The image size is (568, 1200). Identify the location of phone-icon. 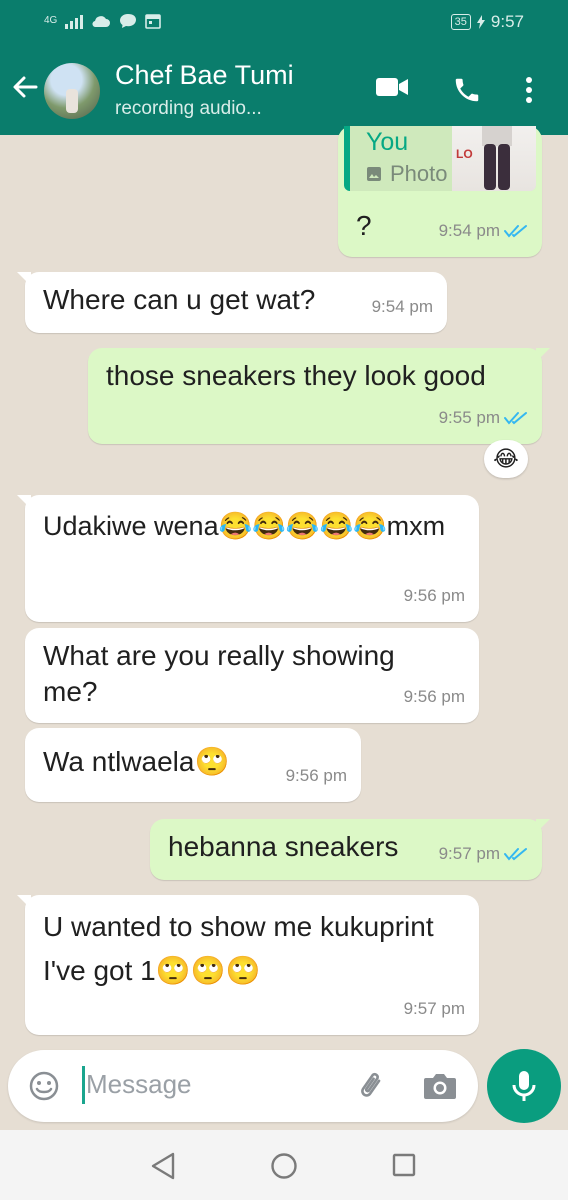
(467, 90).